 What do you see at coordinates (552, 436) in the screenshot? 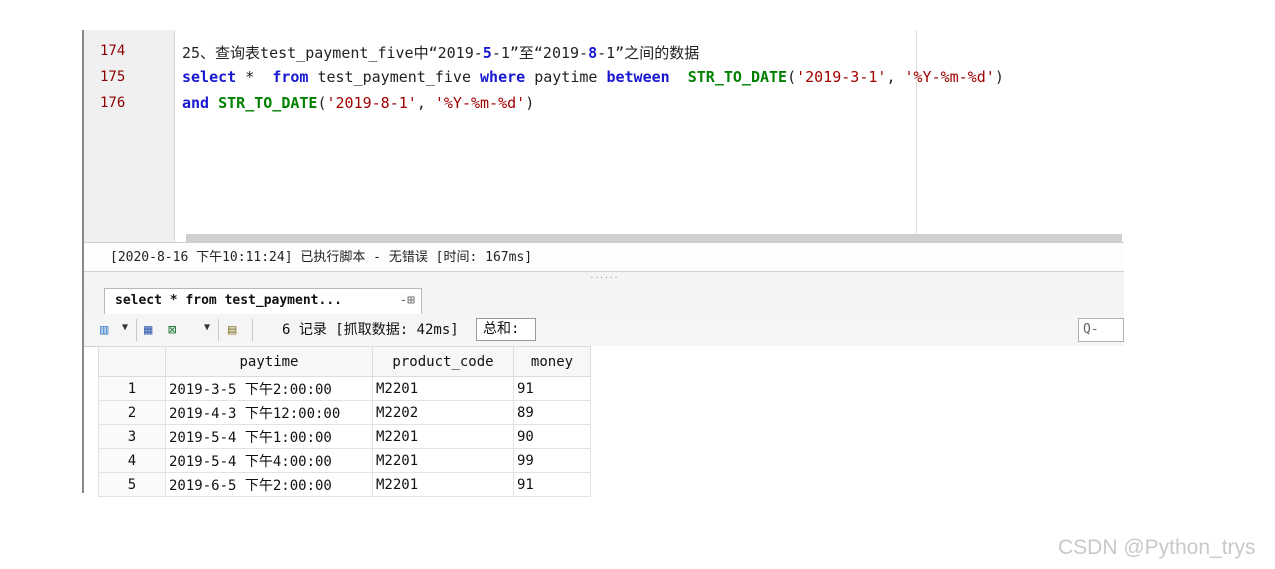
I see `cell-money: 90` at bounding box center [552, 436].